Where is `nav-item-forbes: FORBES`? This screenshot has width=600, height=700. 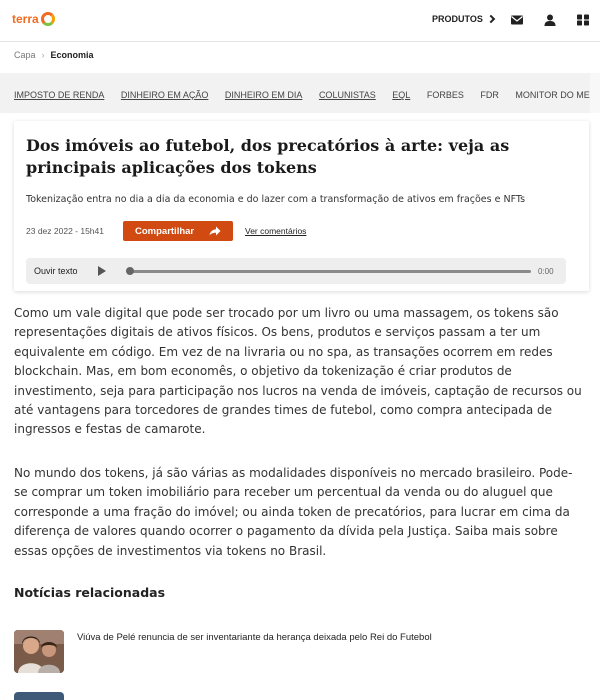 nav-item-forbes: FORBES is located at coordinates (445, 95).